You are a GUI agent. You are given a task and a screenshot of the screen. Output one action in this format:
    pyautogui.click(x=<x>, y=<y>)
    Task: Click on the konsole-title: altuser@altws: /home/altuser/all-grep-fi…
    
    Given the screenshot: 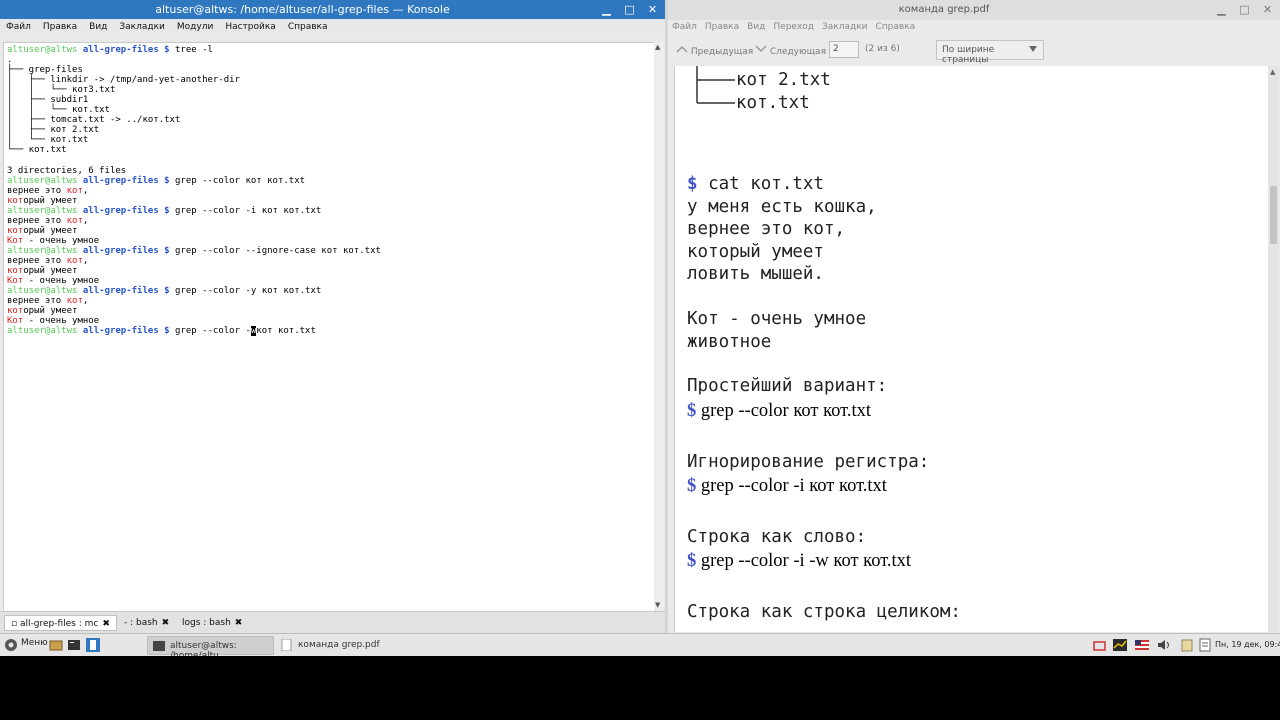 What is the action you would take?
    pyautogui.click(x=302, y=9)
    